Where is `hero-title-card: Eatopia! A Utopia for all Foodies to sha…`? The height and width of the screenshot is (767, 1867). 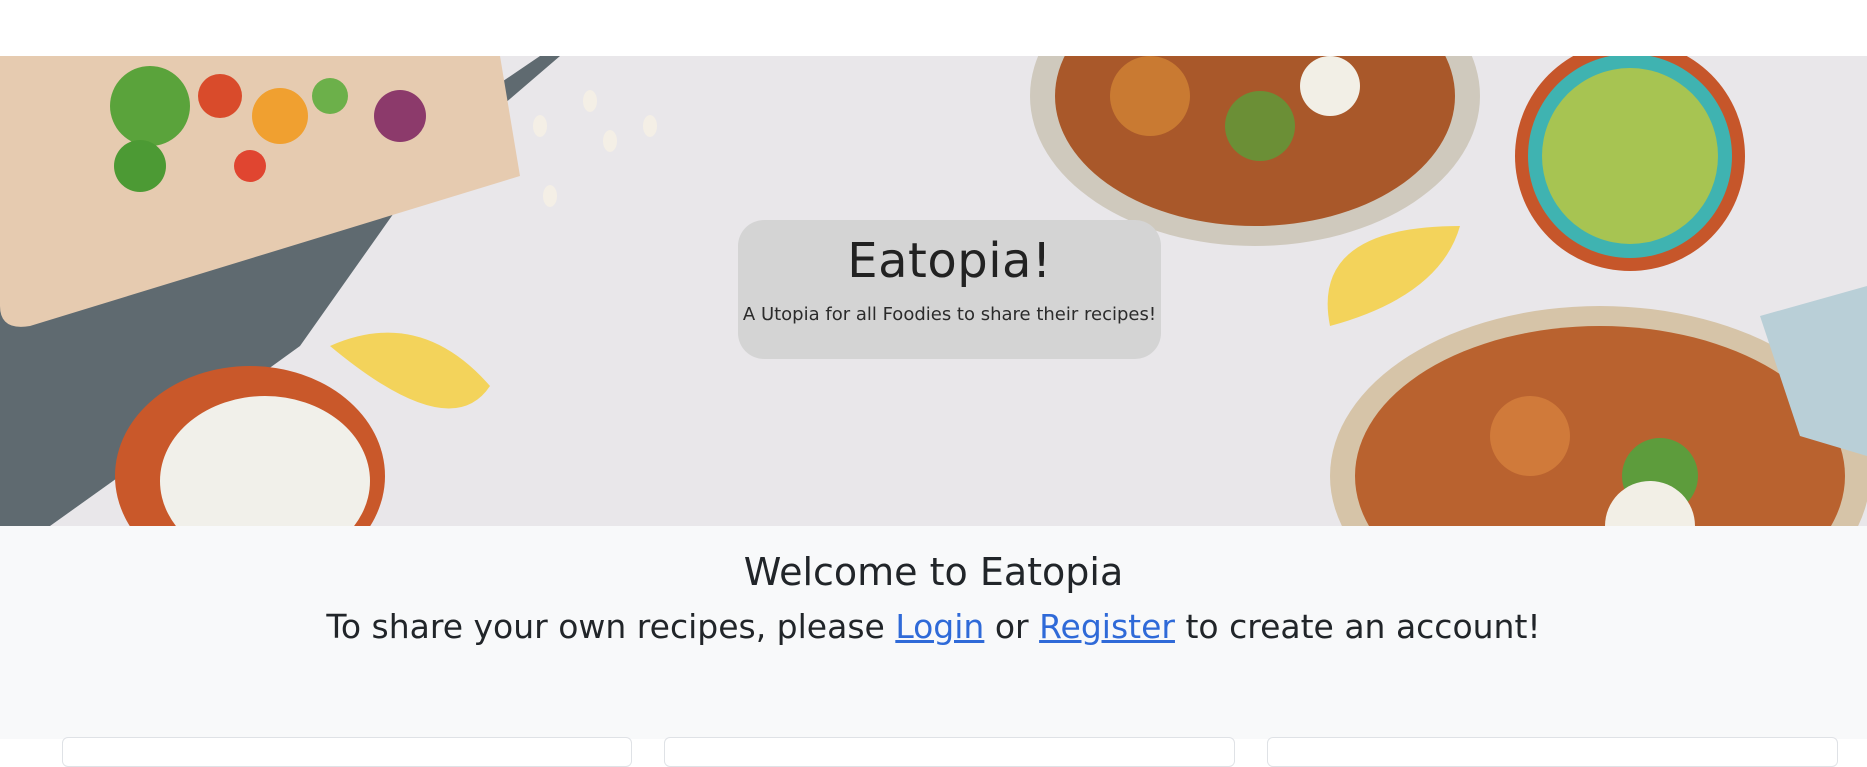
hero-title-card: Eatopia! A Utopia for all Foodies to sha… is located at coordinates (949, 289).